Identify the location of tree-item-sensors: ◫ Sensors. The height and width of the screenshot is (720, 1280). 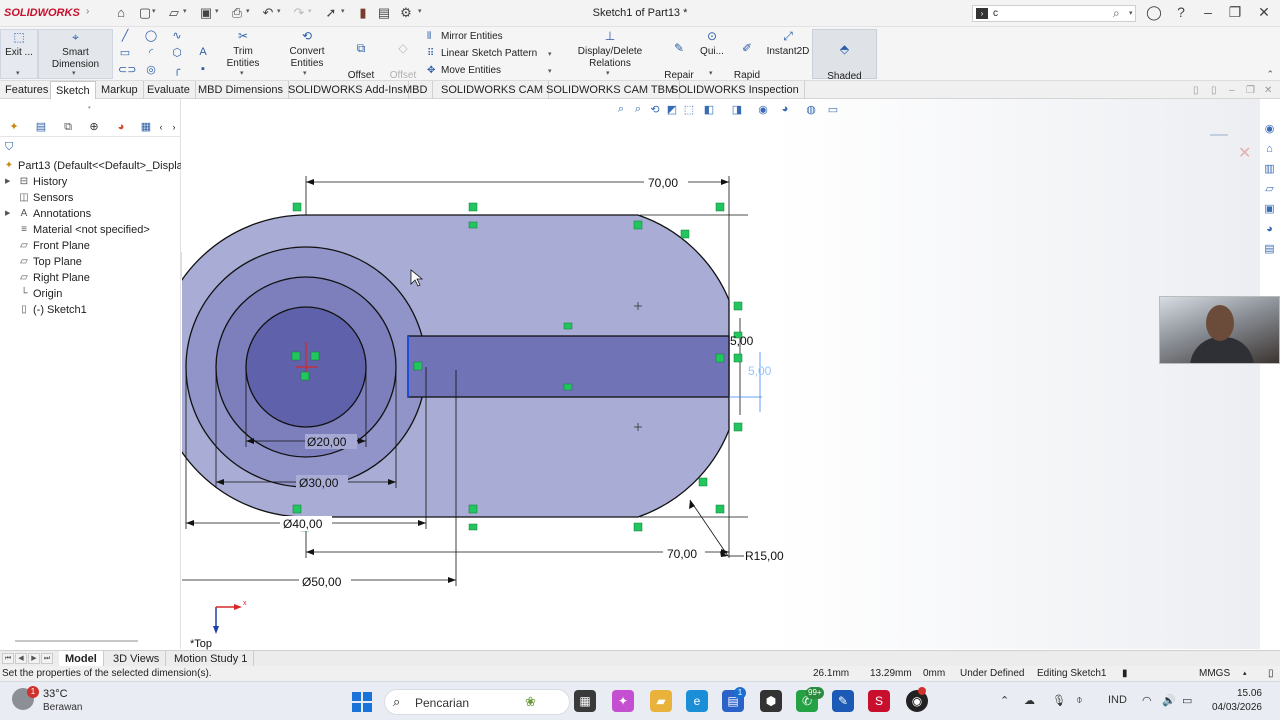
(90, 198).